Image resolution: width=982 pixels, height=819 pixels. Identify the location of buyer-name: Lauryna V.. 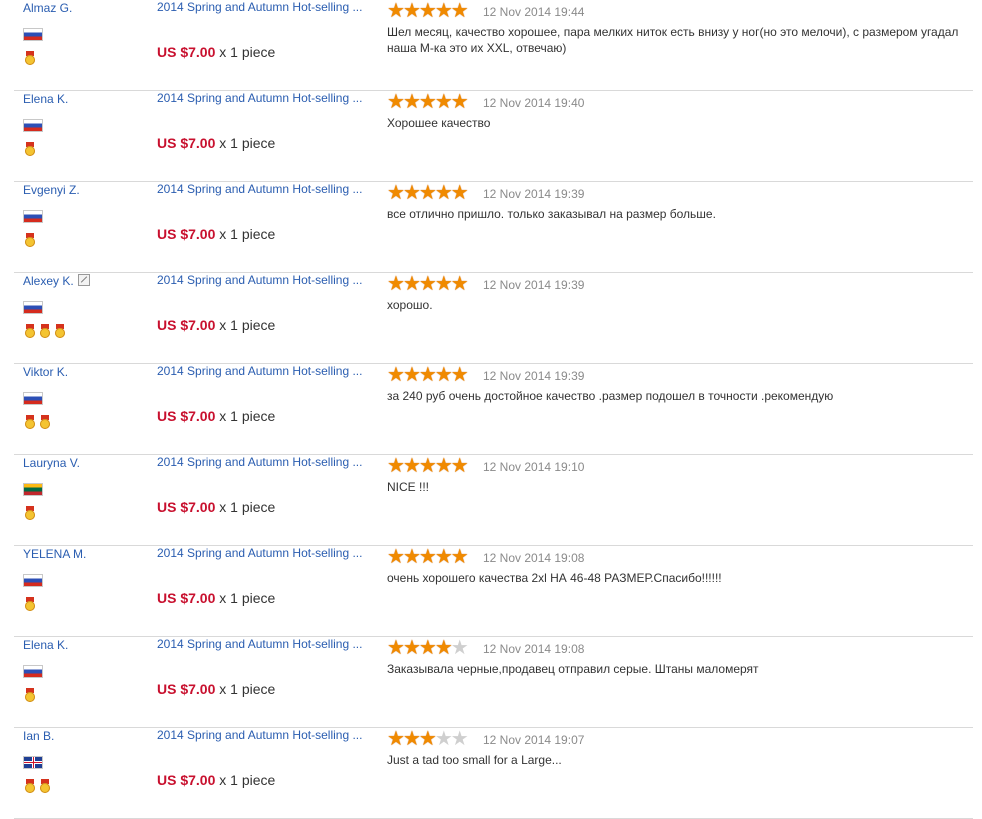
(51, 463).